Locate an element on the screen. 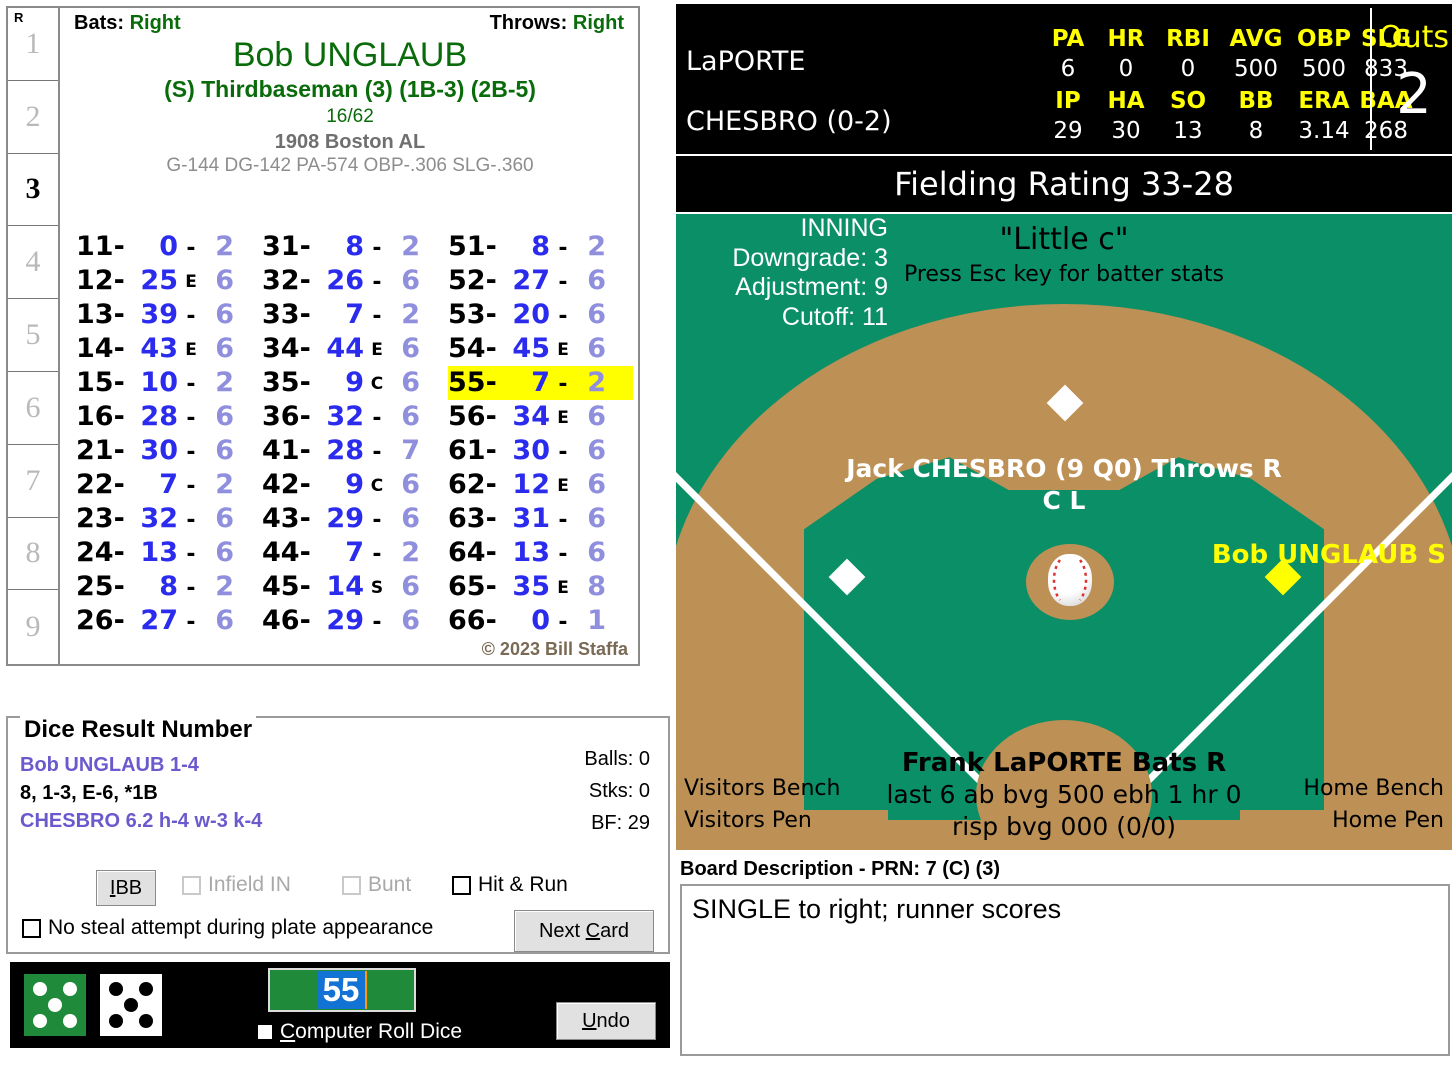  dice-row-34: 34- 44 E 6 is located at coordinates (354, 349).